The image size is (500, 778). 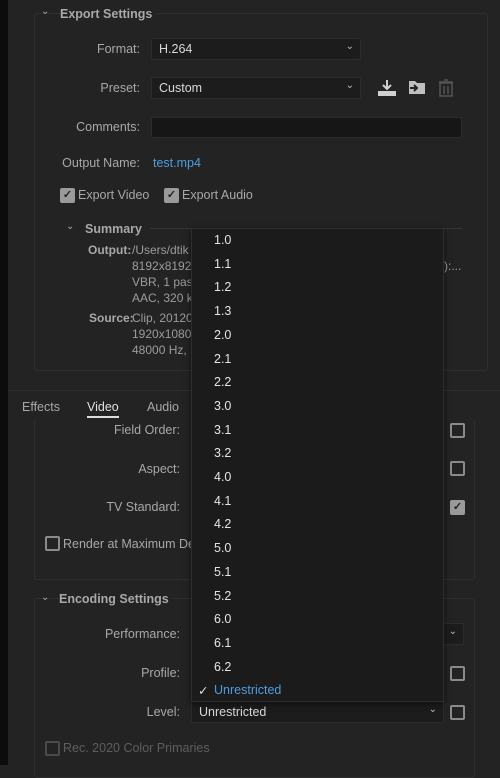 I want to click on tv-standard-checkbox: ✓, so click(x=457, y=507).